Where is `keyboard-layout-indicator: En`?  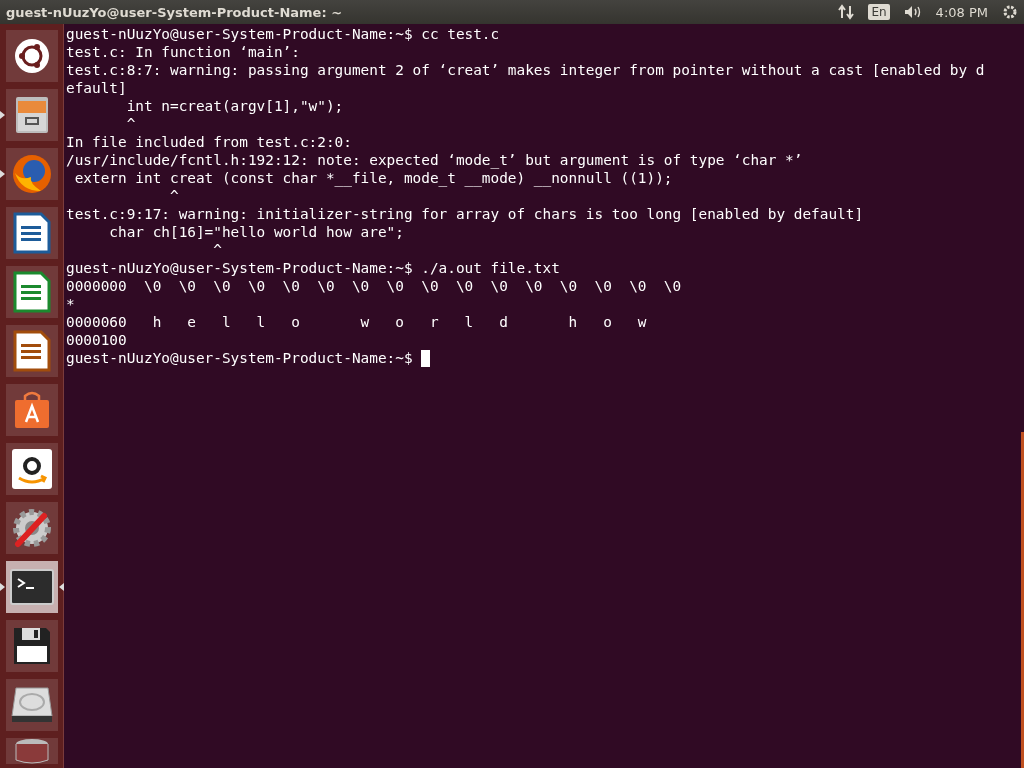 keyboard-layout-indicator: En is located at coordinates (879, 12).